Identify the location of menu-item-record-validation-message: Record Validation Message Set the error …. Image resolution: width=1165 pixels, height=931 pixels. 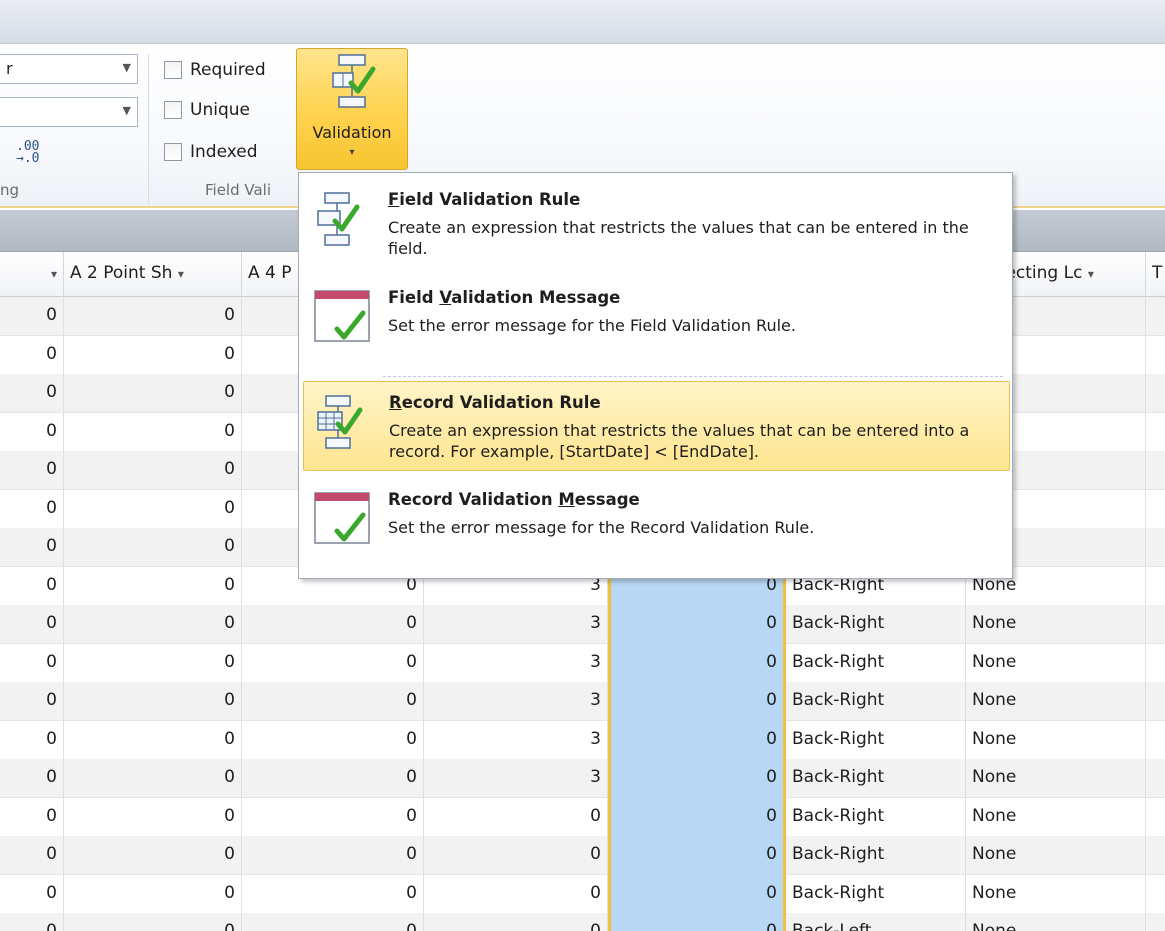
(656, 524).